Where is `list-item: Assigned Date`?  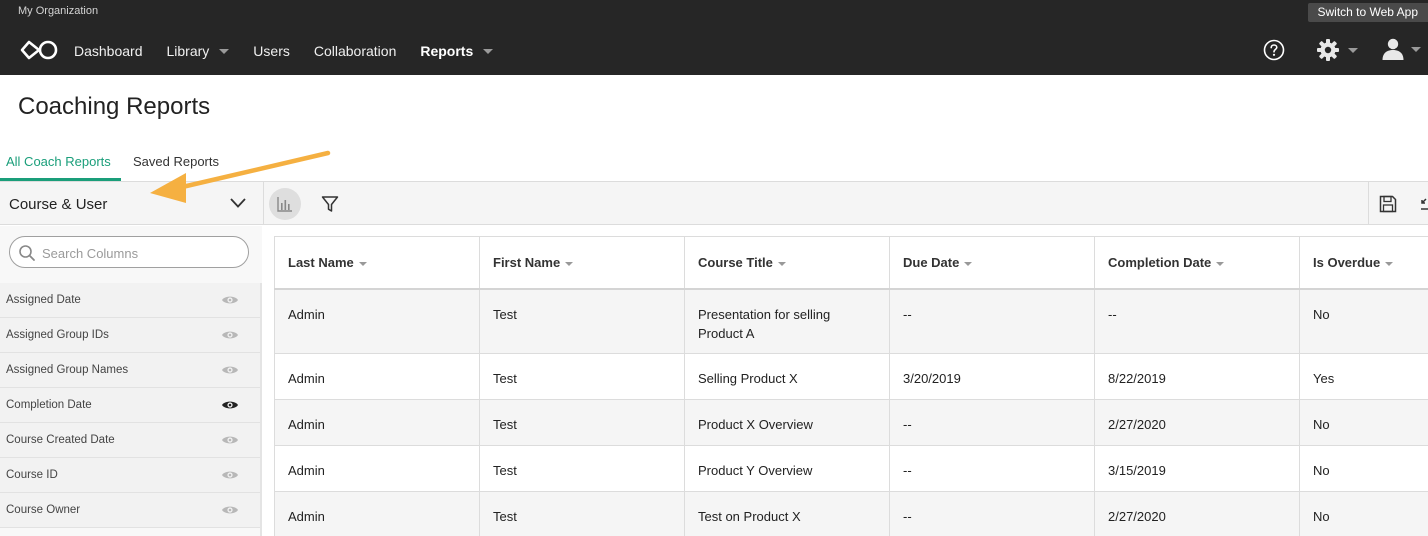 list-item: Assigned Date is located at coordinates (130, 300).